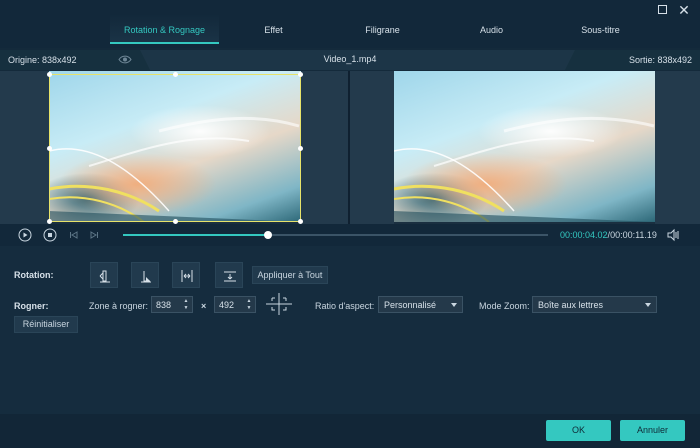  Describe the element at coordinates (249, 305) in the screenshot. I see `crop-height-stepper: ▲ ▼` at that location.